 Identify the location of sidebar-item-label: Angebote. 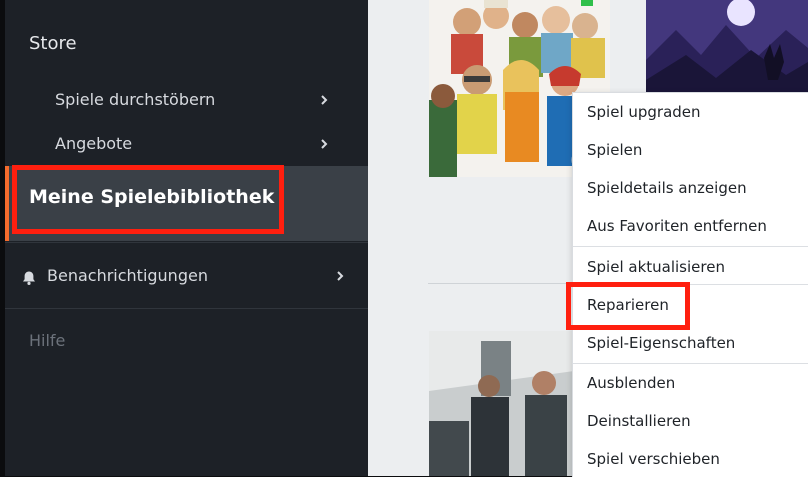
(94, 143).